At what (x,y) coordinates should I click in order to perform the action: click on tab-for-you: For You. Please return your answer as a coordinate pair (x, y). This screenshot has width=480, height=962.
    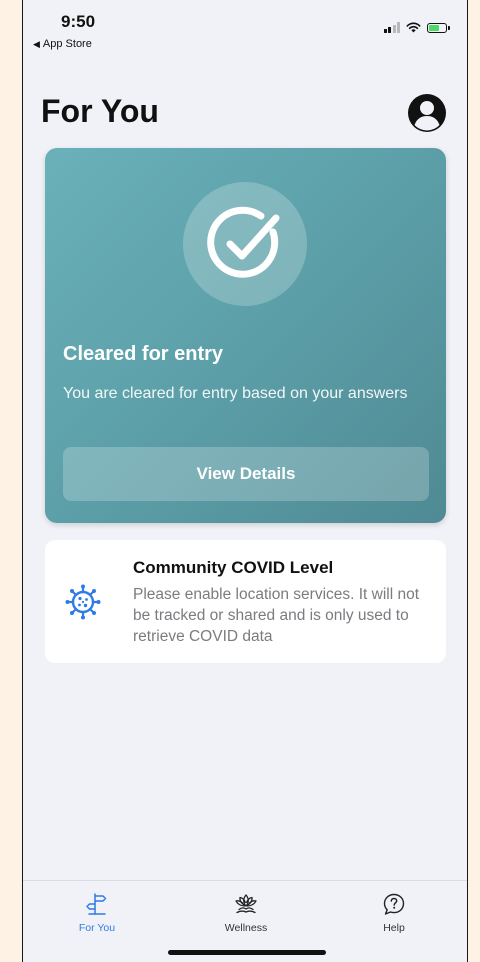
    Looking at the image, I should click on (97, 912).